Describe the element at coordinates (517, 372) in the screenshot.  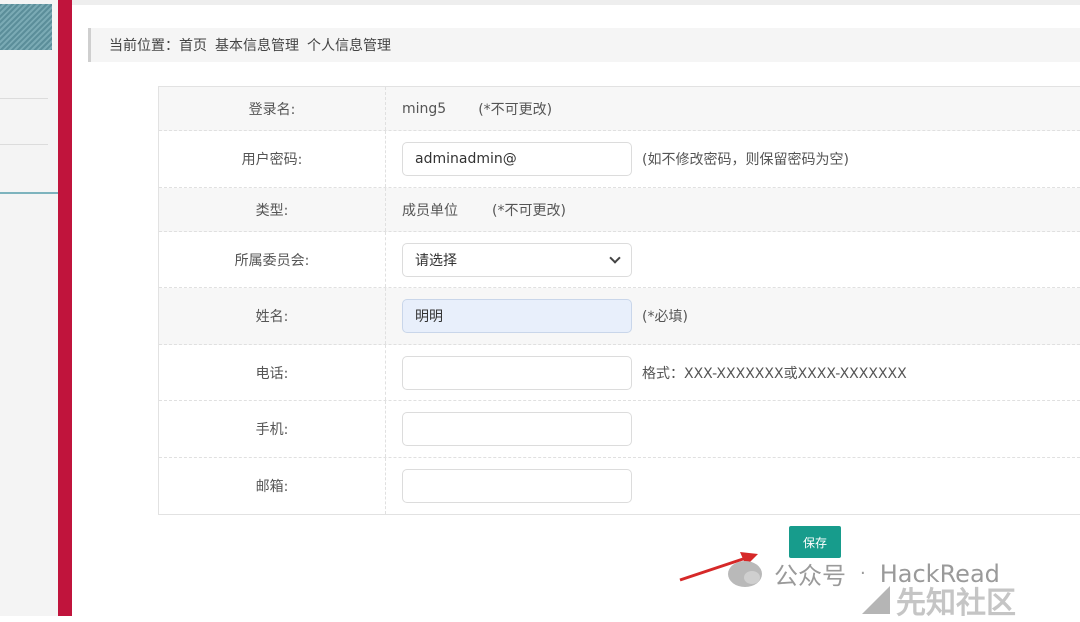
I see `phone-input` at that location.